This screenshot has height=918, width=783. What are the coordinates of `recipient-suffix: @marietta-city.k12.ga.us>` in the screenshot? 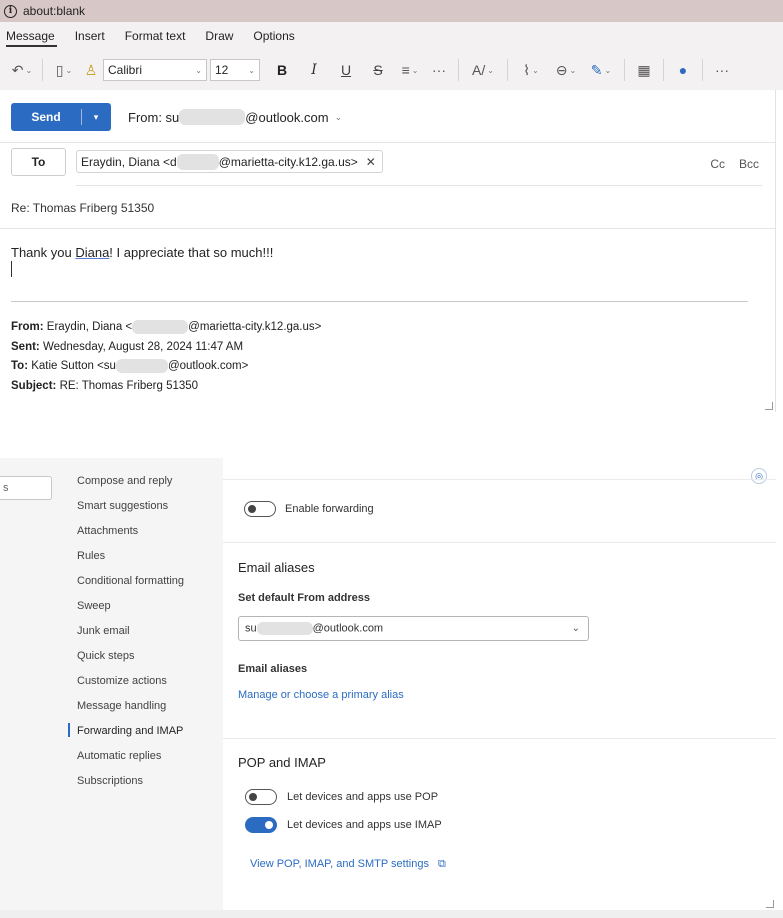 It's located at (288, 161).